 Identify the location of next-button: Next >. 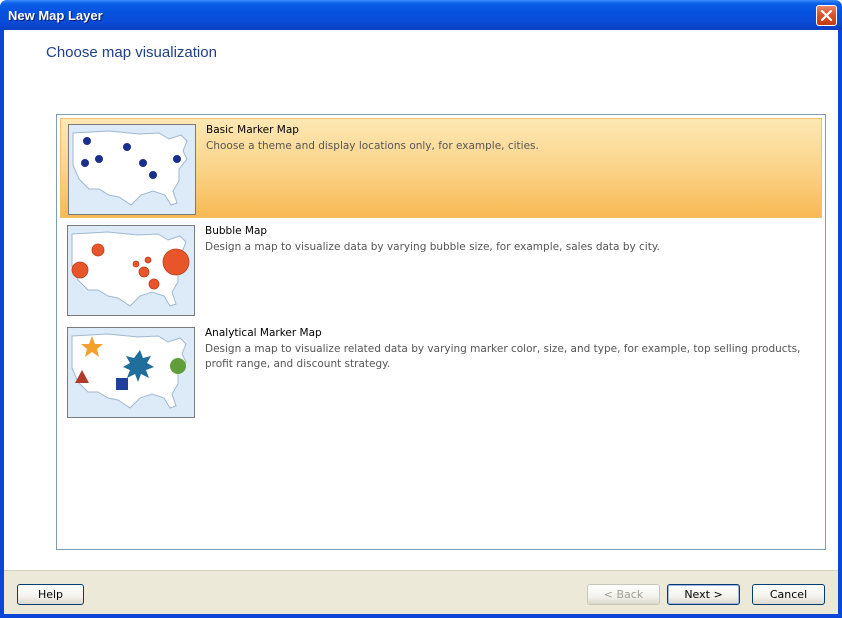
(703, 594).